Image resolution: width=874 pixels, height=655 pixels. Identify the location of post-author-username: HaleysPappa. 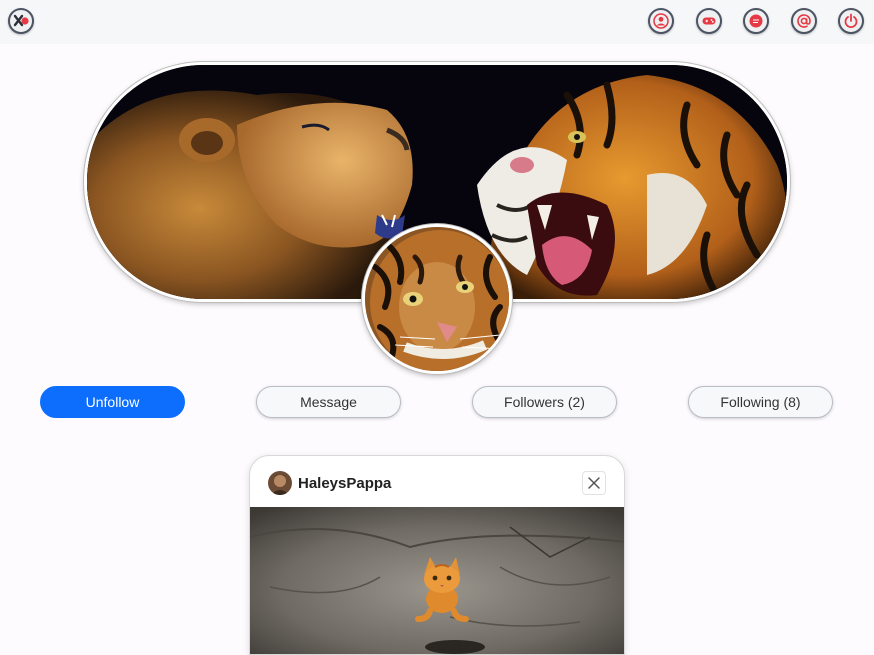
(344, 483).